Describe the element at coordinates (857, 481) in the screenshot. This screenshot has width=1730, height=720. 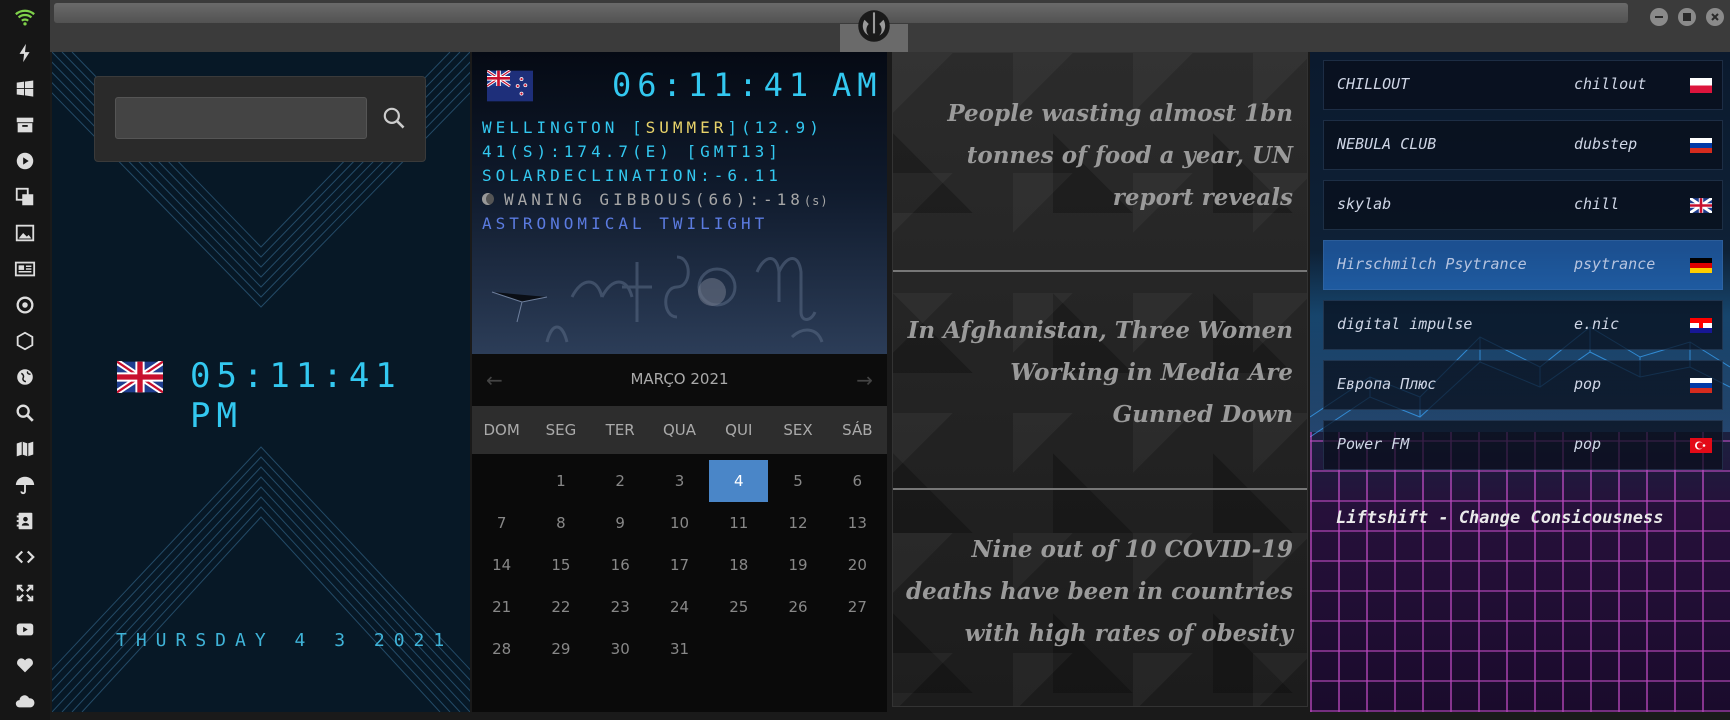
I see `calendar-day: 6` at that location.